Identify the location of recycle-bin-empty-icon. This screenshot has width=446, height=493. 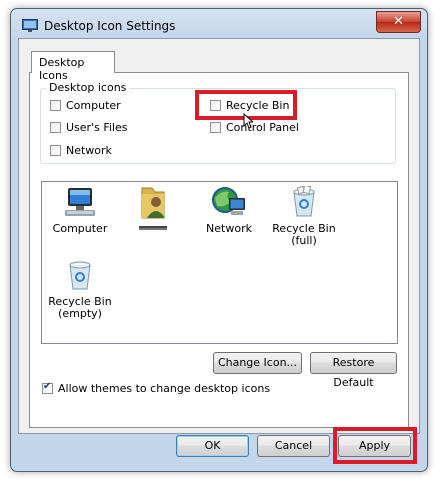
(80, 275).